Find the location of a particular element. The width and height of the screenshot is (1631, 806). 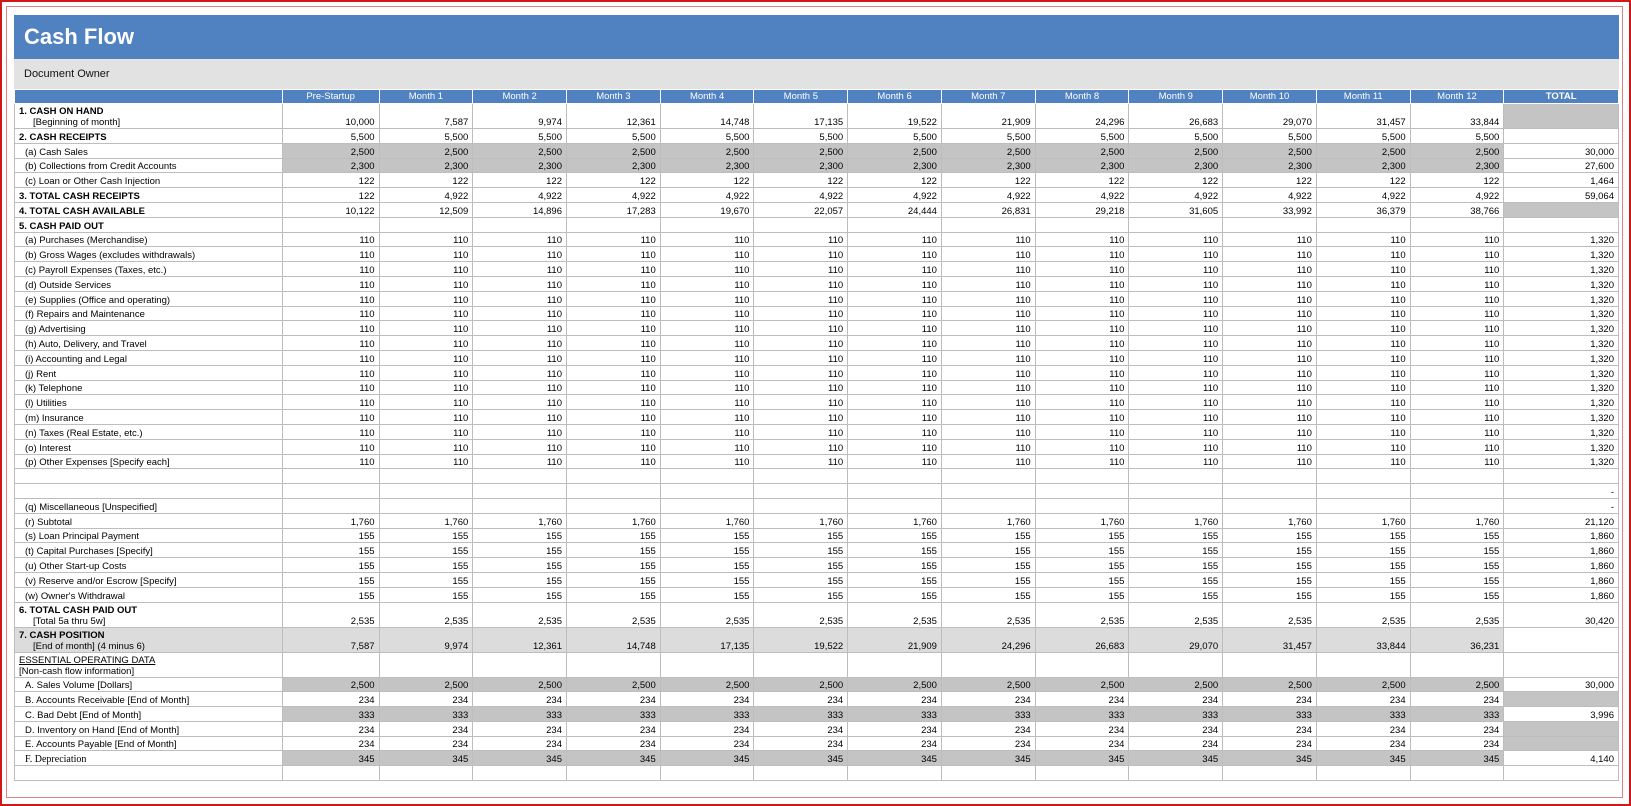

column-header: TOTAL is located at coordinates (1561, 96).